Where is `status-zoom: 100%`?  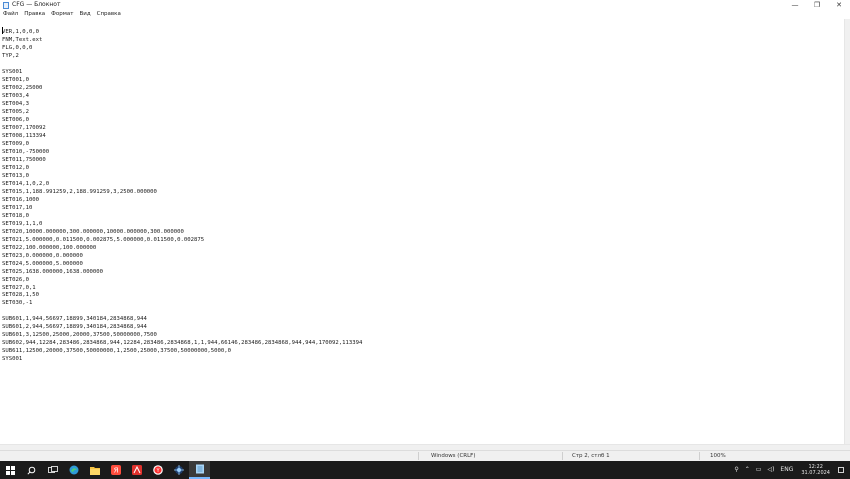 status-zoom: 100% is located at coordinates (718, 456).